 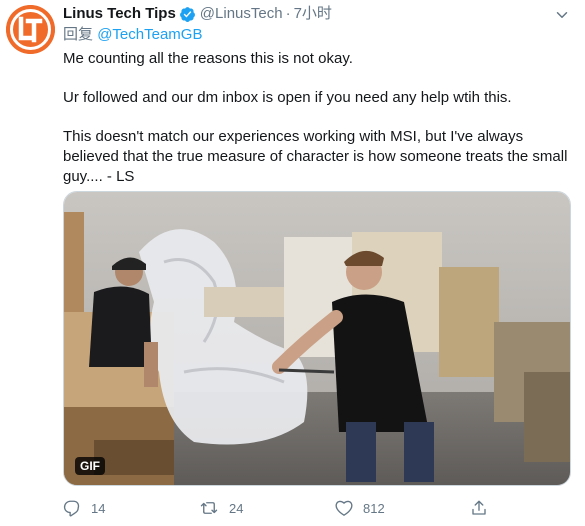 I want to click on chevron-down-icon, so click(x=562, y=15).